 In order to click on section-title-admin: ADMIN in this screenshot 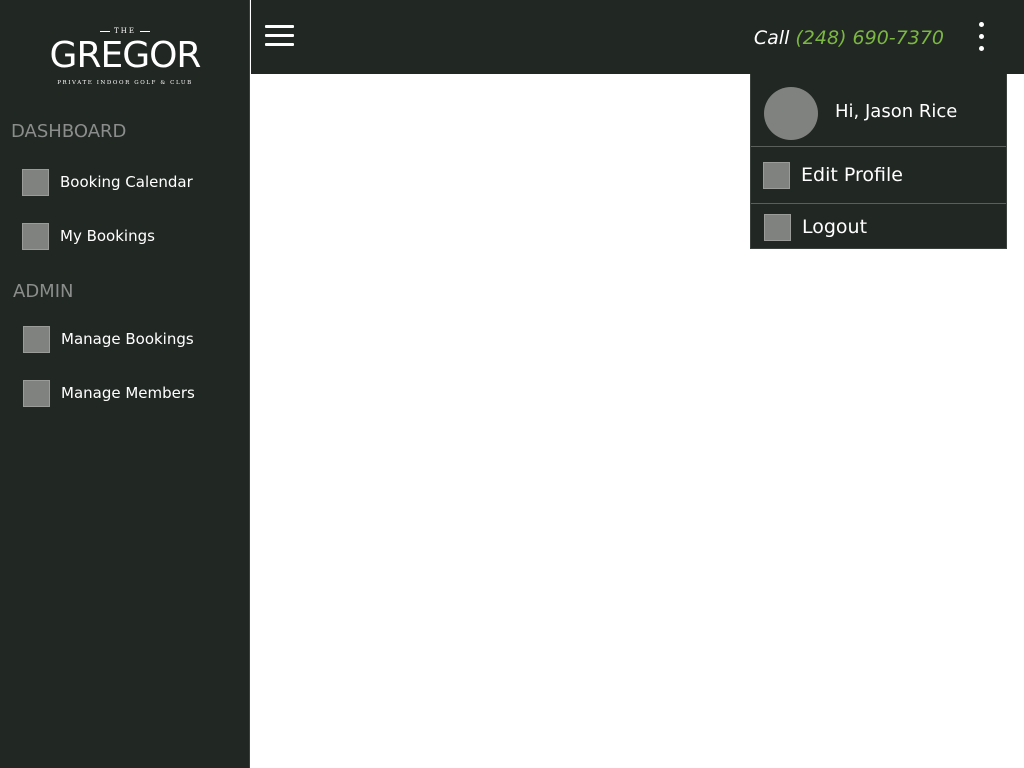, I will do `click(43, 291)`.